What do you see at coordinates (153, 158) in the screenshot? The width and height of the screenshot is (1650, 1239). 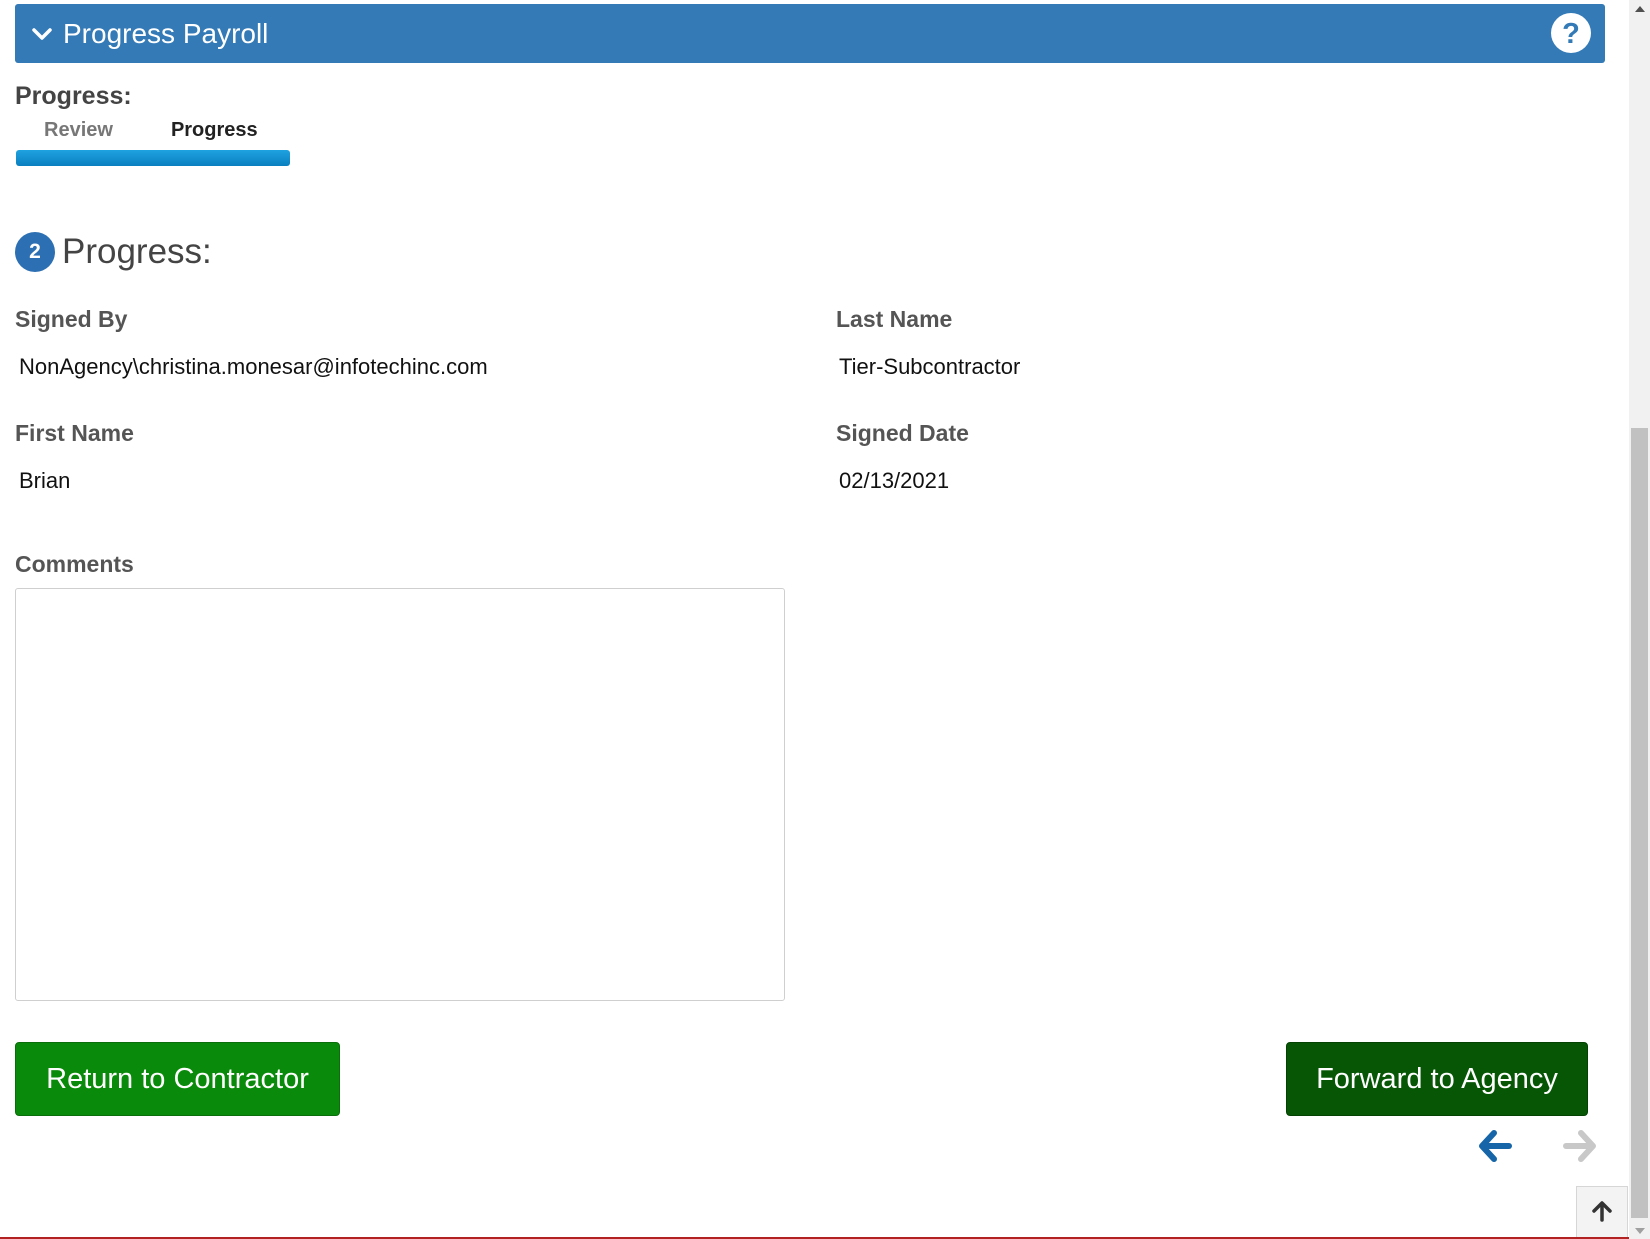 I see `wizard-progress-bar` at bounding box center [153, 158].